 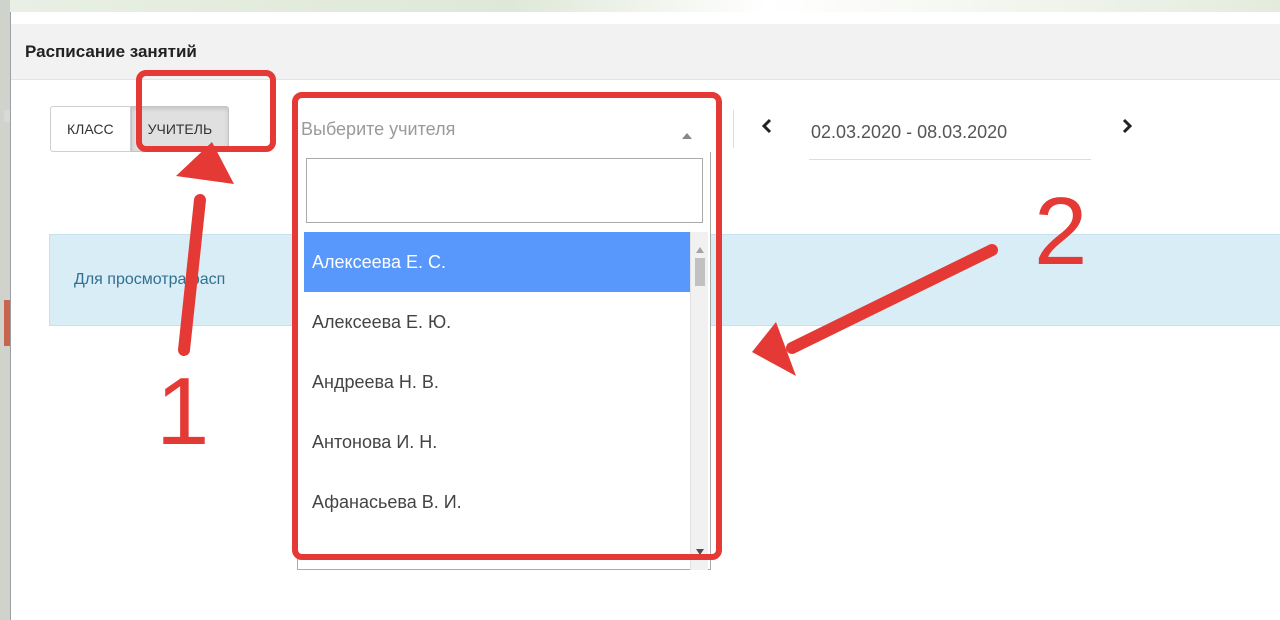 I want to click on background-page-strip, so click(x=640, y=6).